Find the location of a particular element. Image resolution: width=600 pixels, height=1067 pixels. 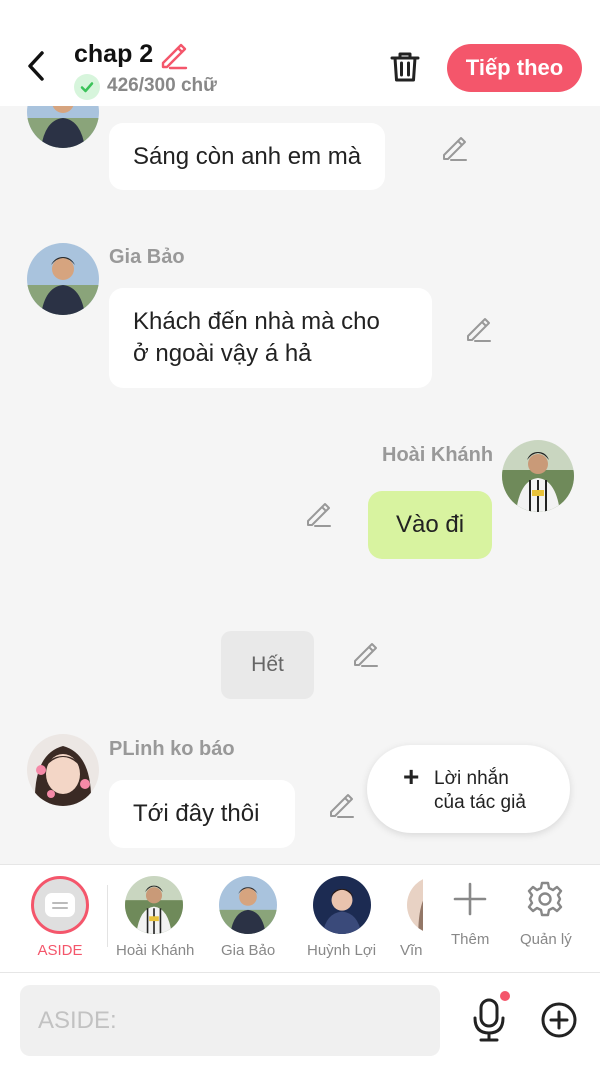

character-avatar-hoai-khanh is located at coordinates (154, 905).